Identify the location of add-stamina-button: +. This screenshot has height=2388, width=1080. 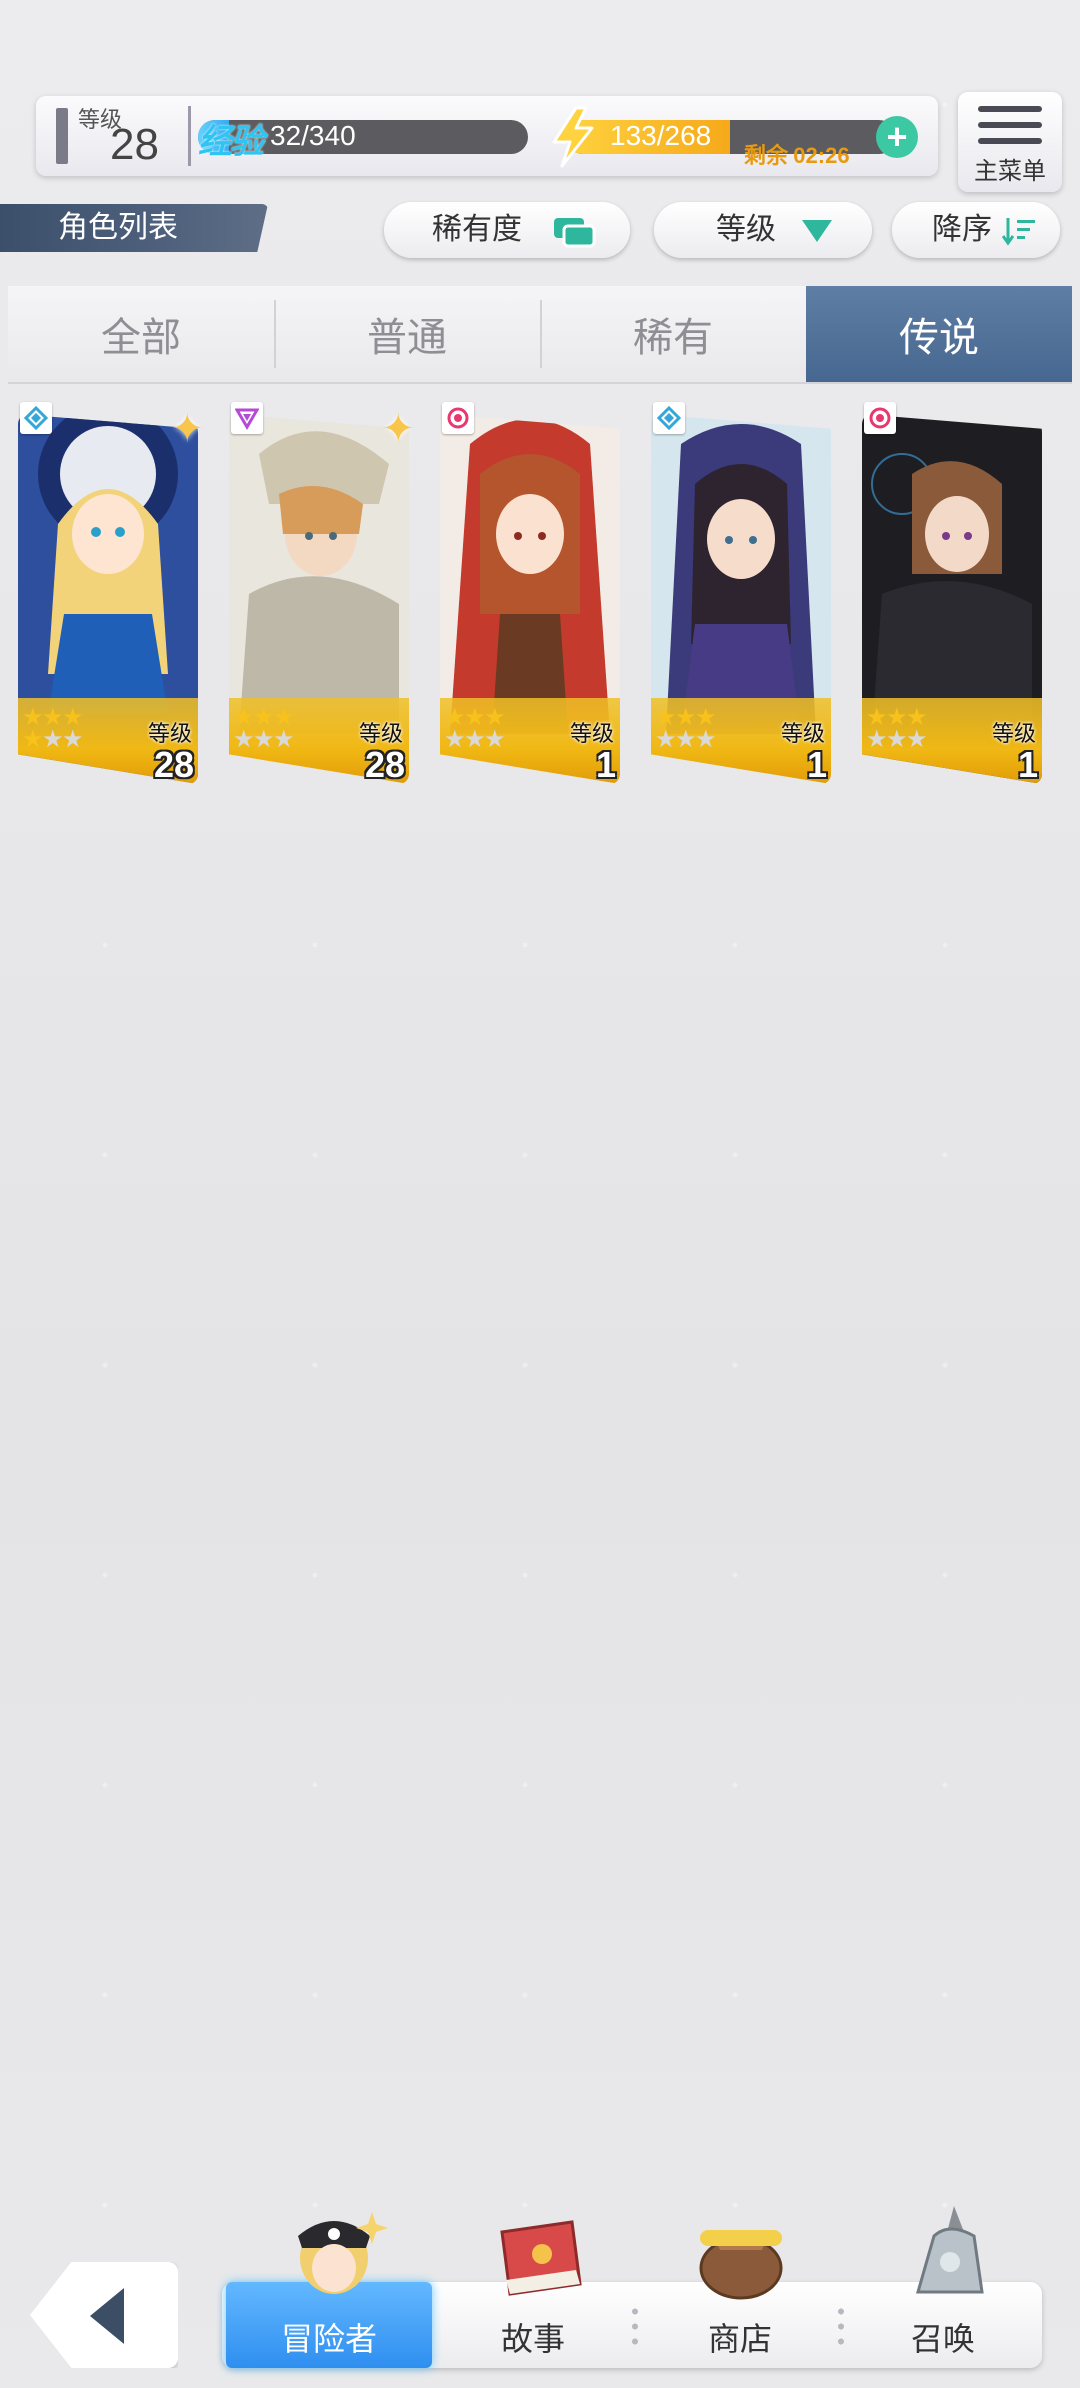
(897, 137).